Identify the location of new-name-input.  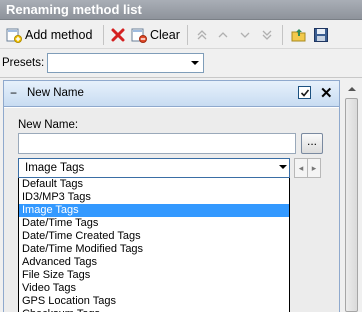
(157, 143).